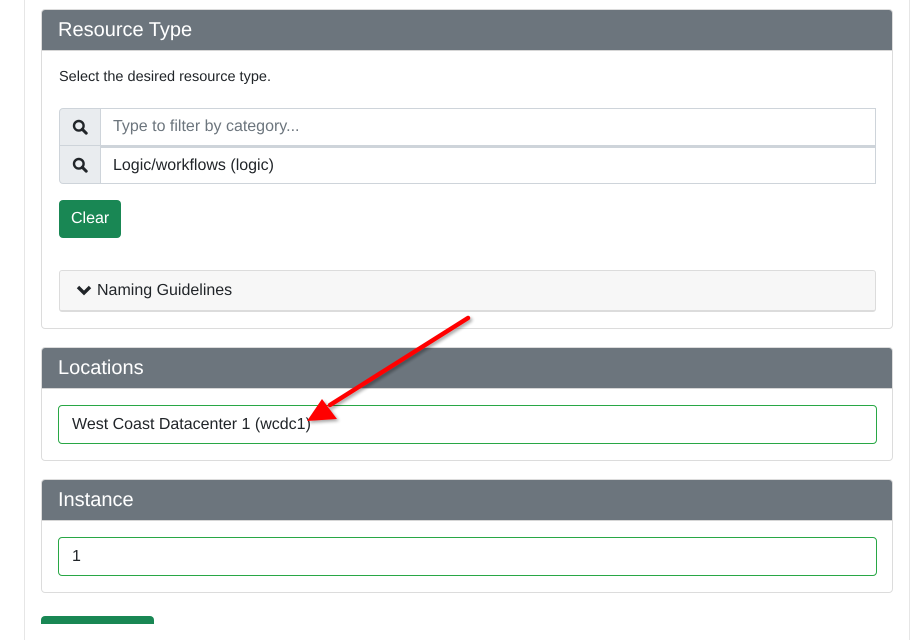  I want to click on section-header: Resource Type, so click(467, 30).